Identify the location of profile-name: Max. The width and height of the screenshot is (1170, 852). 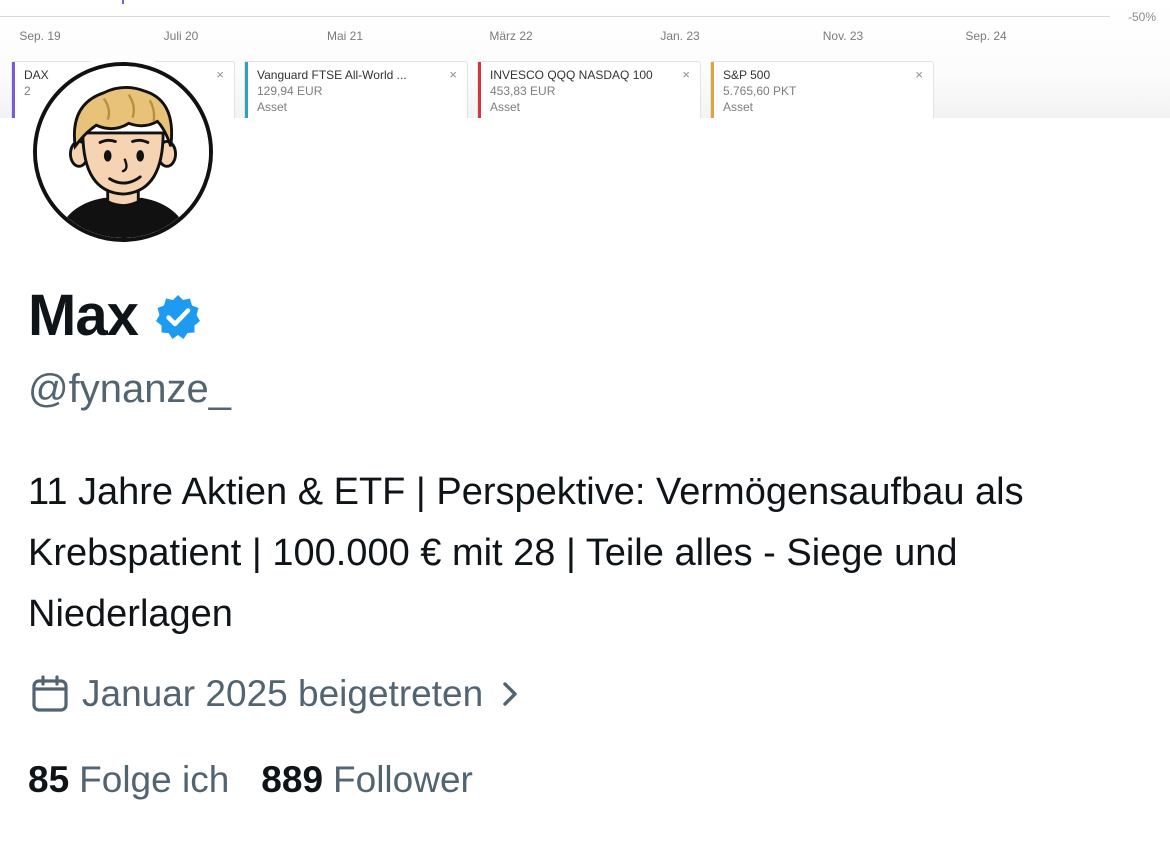
(83, 315).